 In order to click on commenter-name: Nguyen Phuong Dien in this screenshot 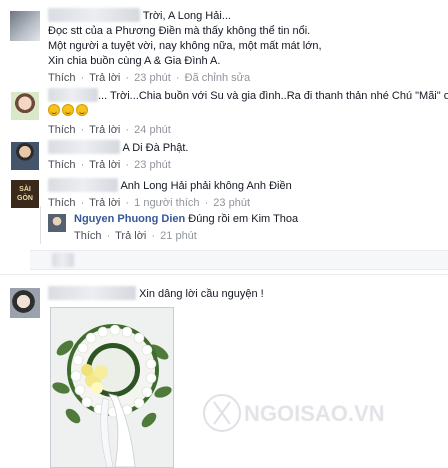, I will do `click(129, 219)`.